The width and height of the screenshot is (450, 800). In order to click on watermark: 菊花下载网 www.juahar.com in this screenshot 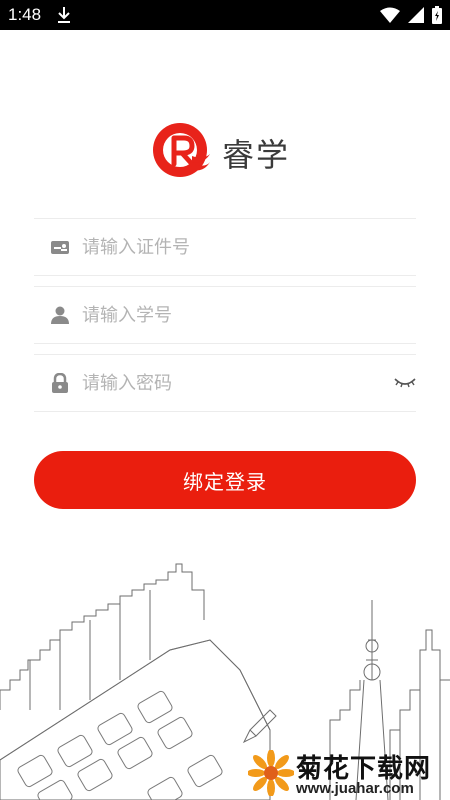, I will do `click(348, 774)`.